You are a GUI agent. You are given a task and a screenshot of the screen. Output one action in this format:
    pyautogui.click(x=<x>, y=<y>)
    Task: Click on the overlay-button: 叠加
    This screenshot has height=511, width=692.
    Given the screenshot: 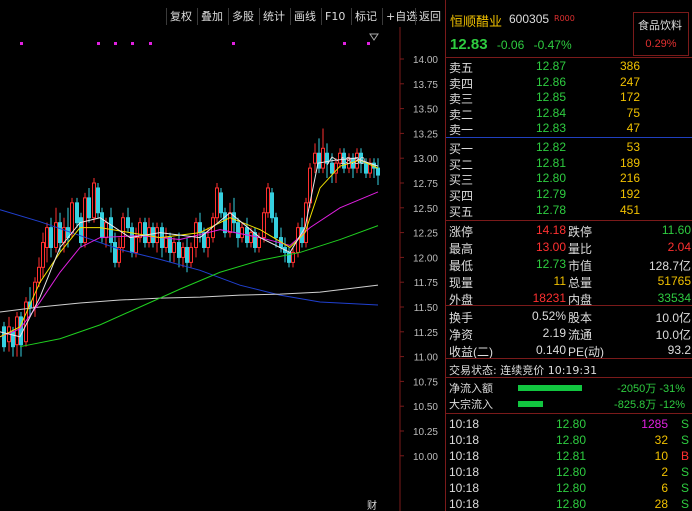 What is the action you would take?
    pyautogui.click(x=210, y=16)
    